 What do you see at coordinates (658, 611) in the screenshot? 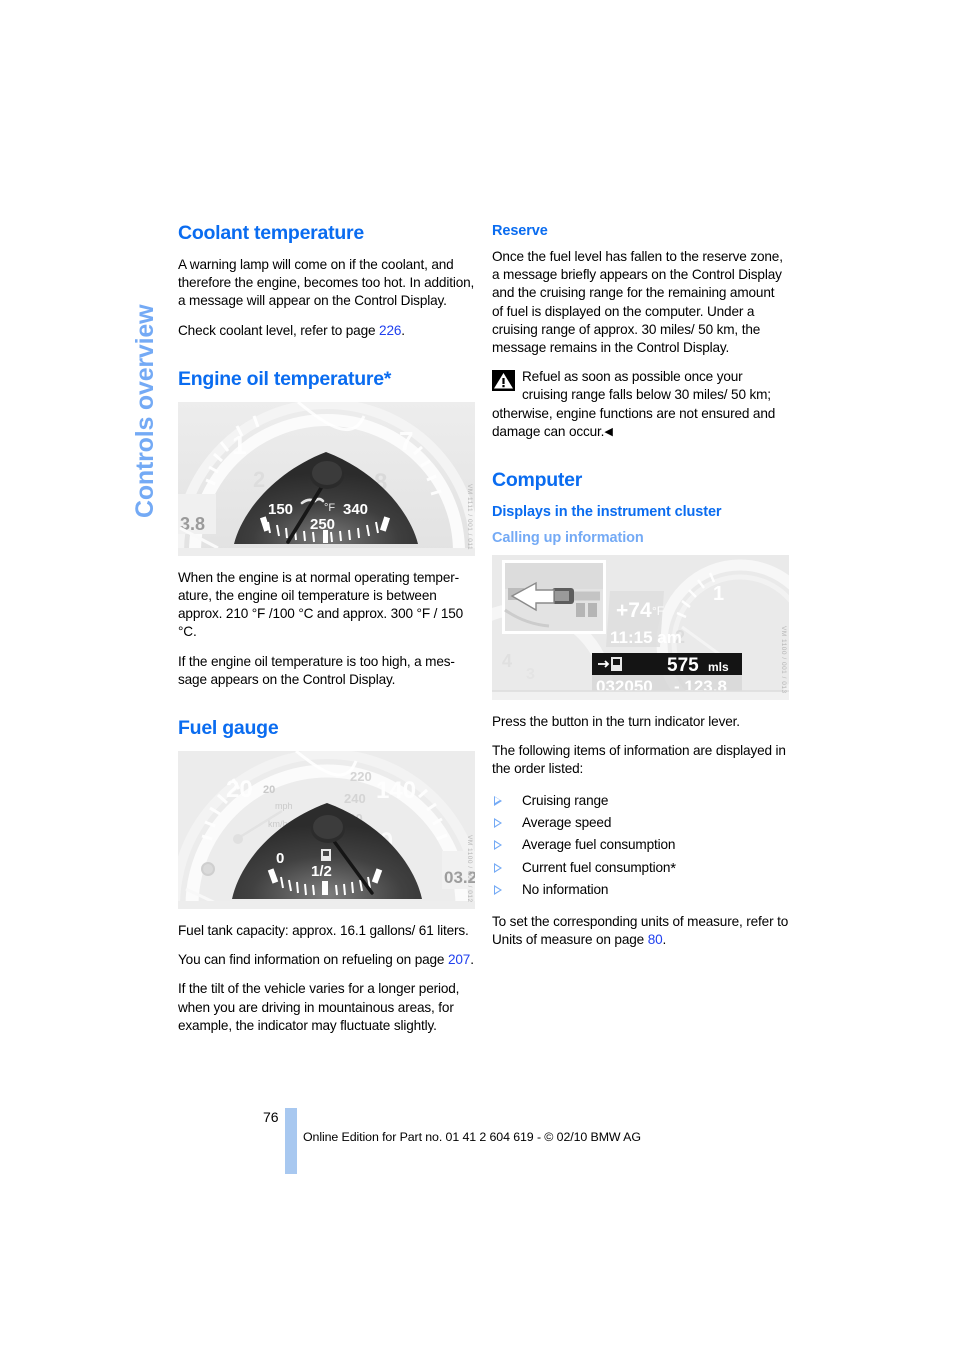
I see `outside-temp-unit: °F` at bounding box center [658, 611].